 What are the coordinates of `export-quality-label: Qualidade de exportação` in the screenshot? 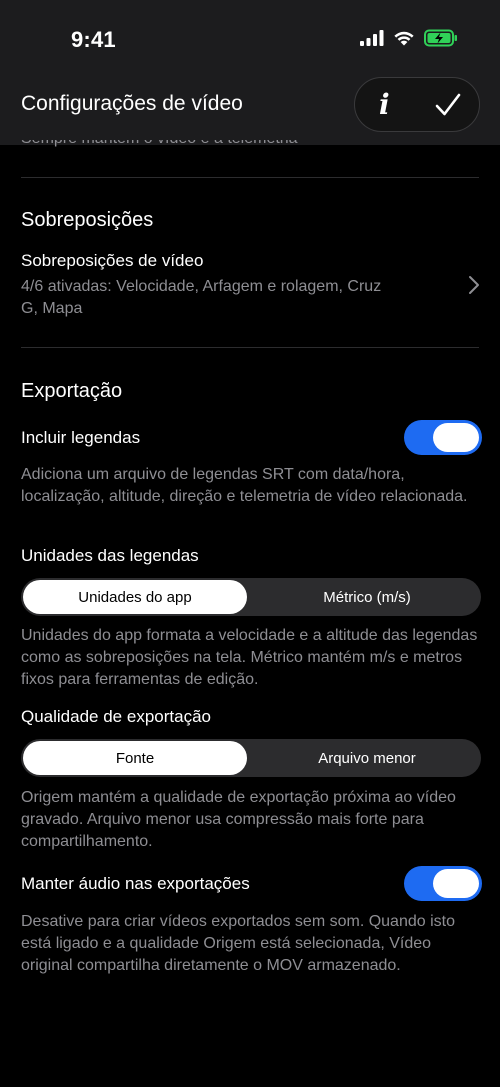 It's located at (116, 716).